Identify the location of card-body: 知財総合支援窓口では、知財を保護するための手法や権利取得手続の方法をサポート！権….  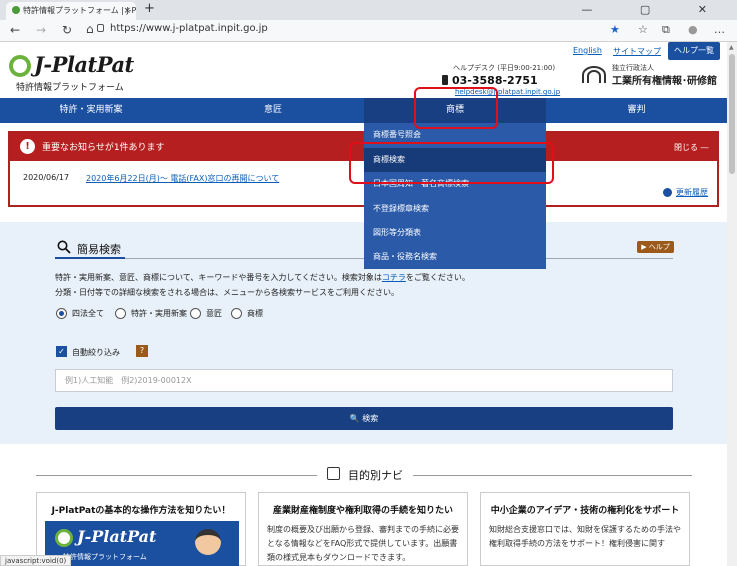
(585, 536).